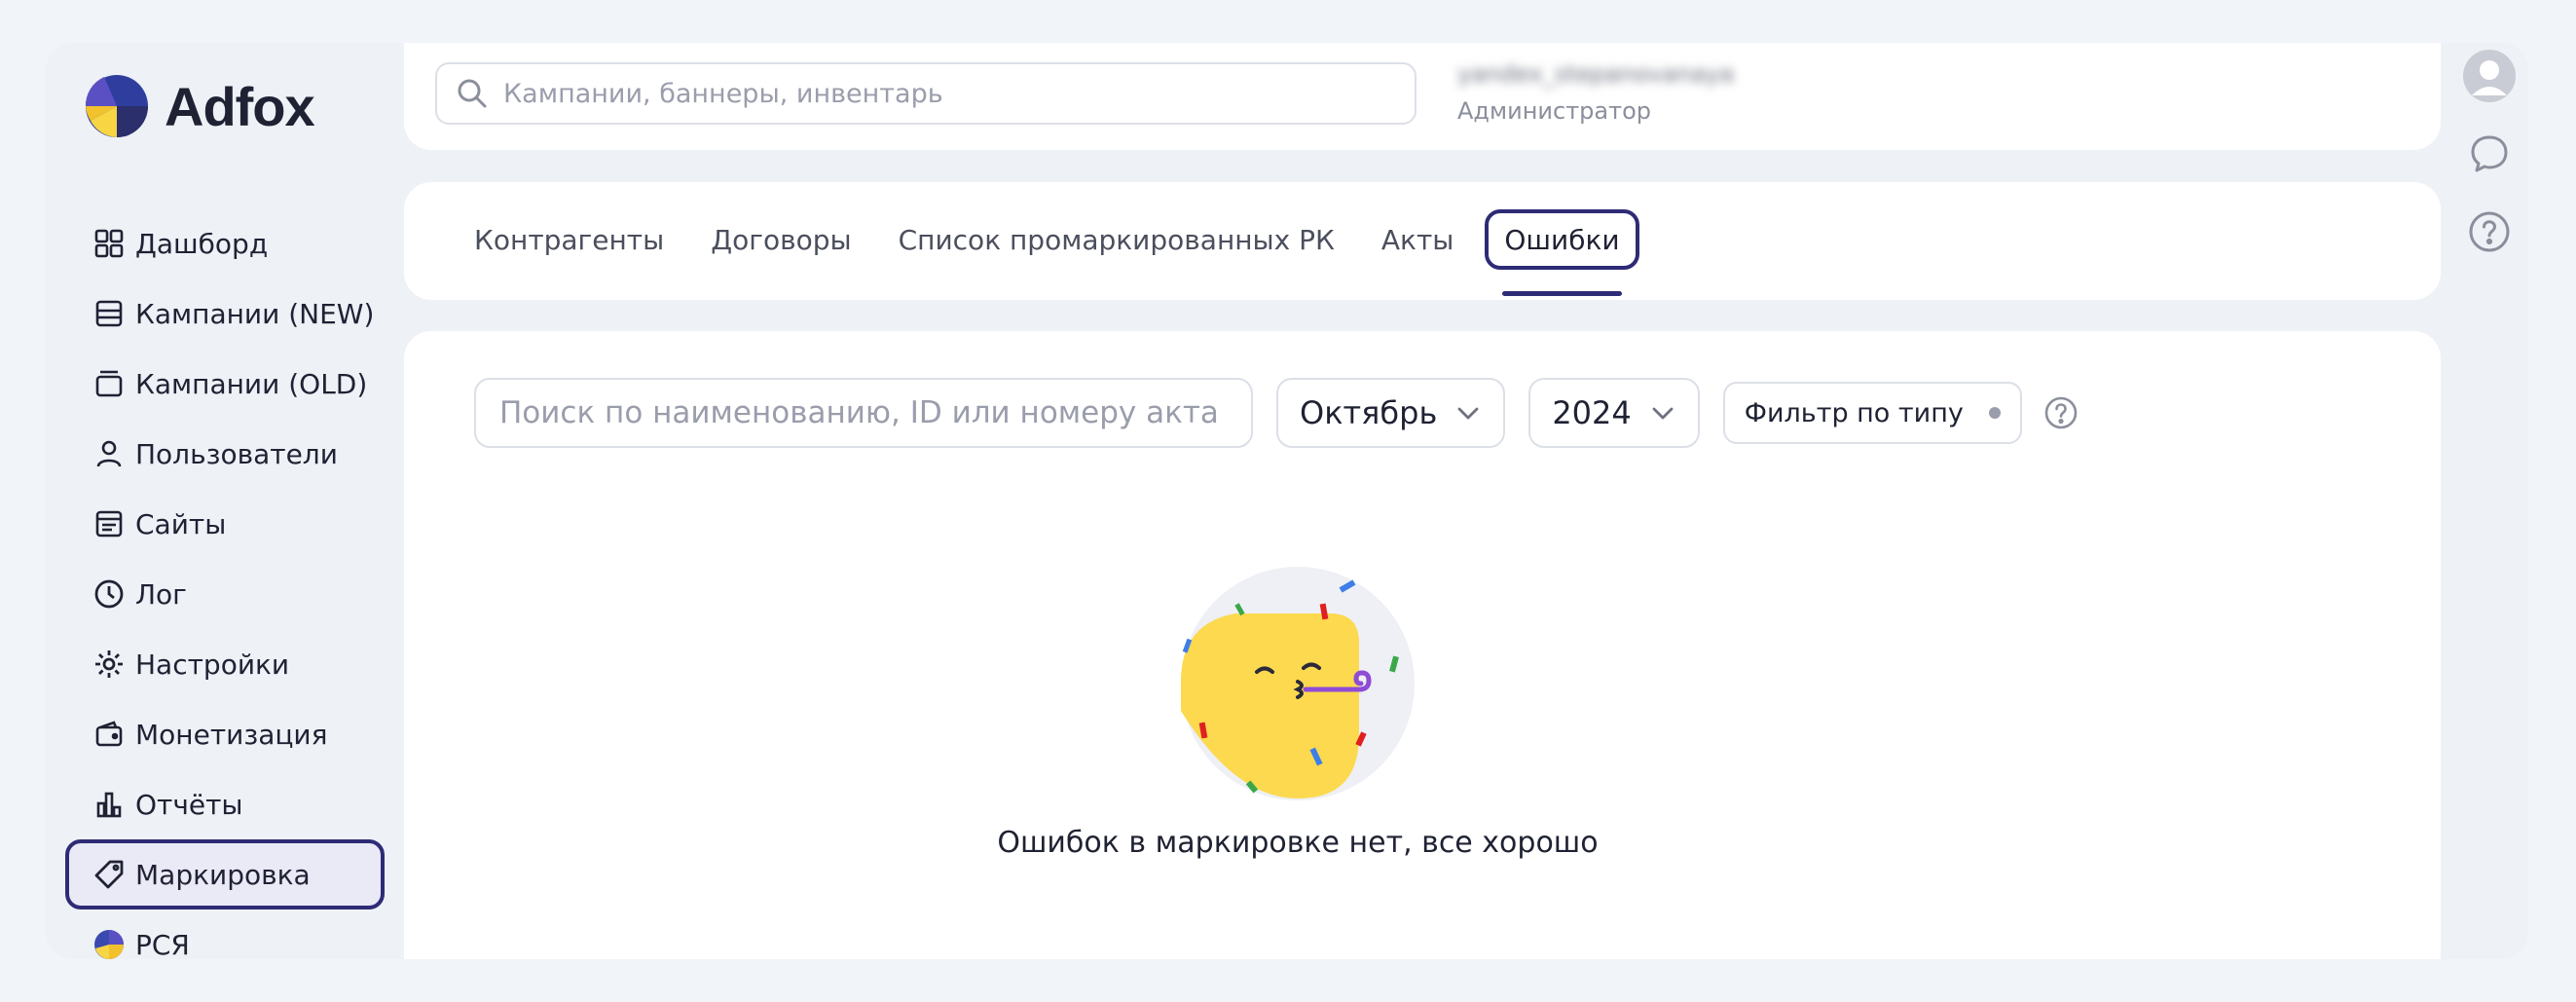 The width and height of the screenshot is (2576, 1002). I want to click on month-select: Октябрь, so click(1391, 413).